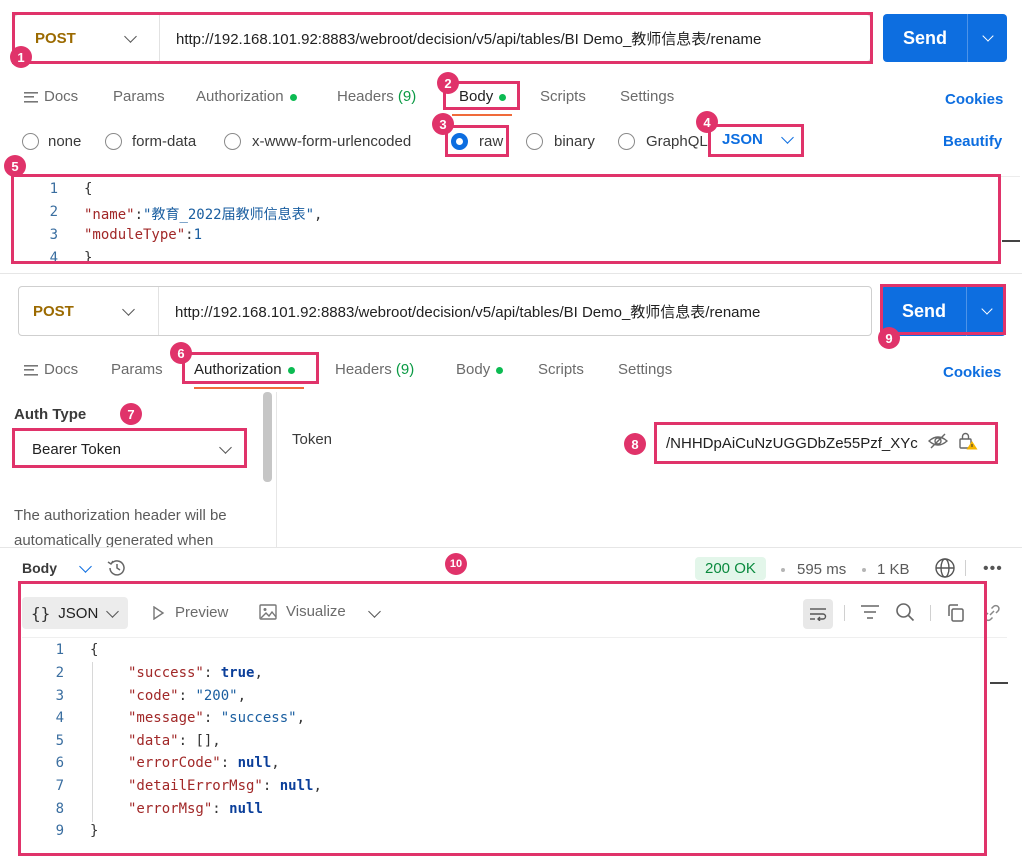 The width and height of the screenshot is (1022, 857). I want to click on response-scroll-mark, so click(999, 683).